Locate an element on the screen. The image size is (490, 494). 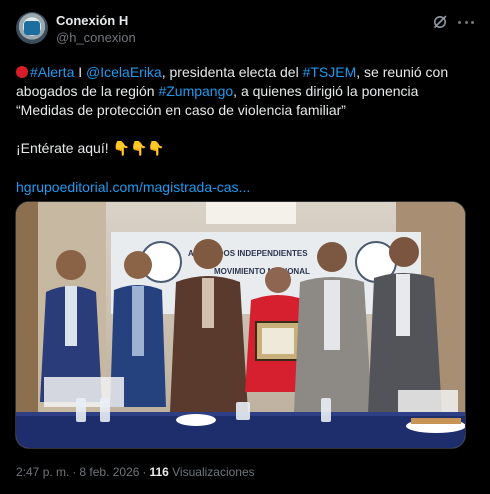
more-icon is located at coordinates (466, 22).